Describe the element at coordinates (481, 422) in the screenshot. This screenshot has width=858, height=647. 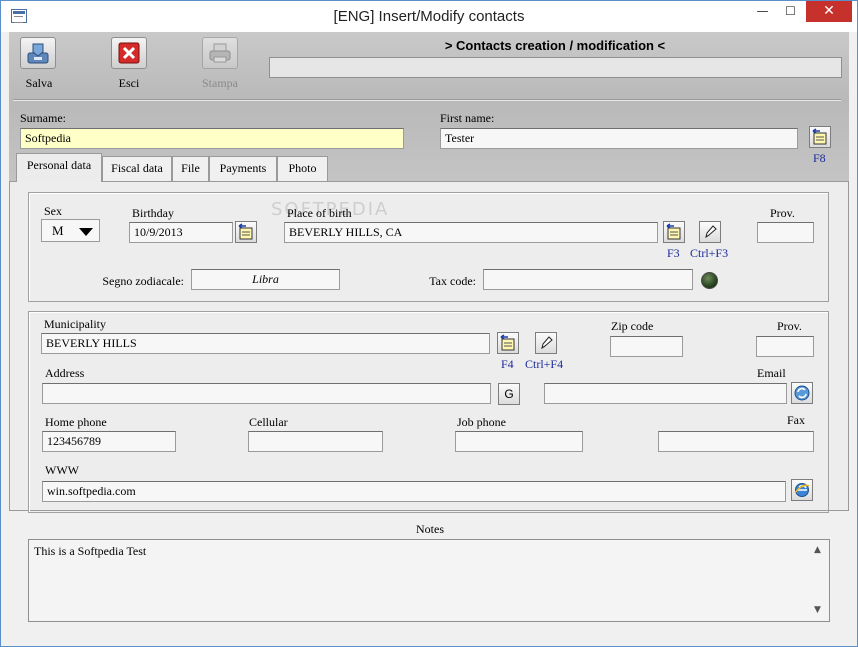
I see `job-phone-label: Job phone` at that location.